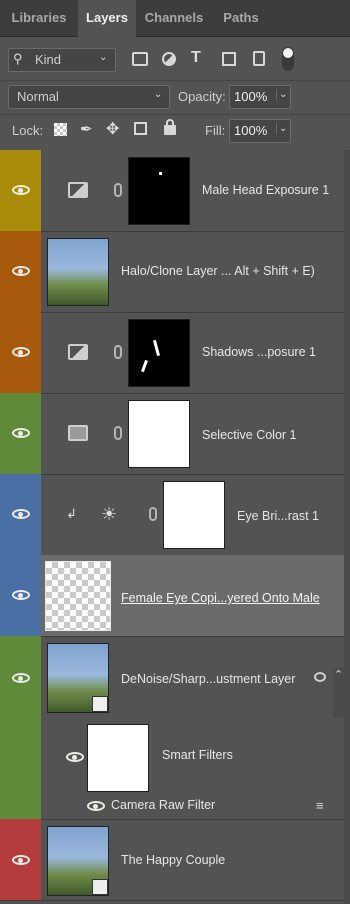  I want to click on opacity-input: 100% ⌄, so click(260, 97).